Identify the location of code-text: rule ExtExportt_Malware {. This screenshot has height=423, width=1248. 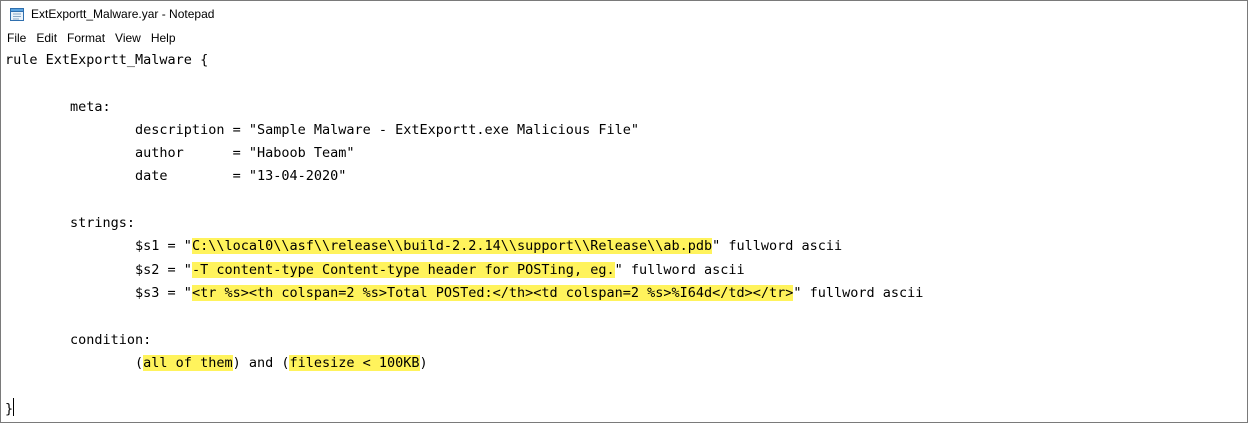
(107, 60).